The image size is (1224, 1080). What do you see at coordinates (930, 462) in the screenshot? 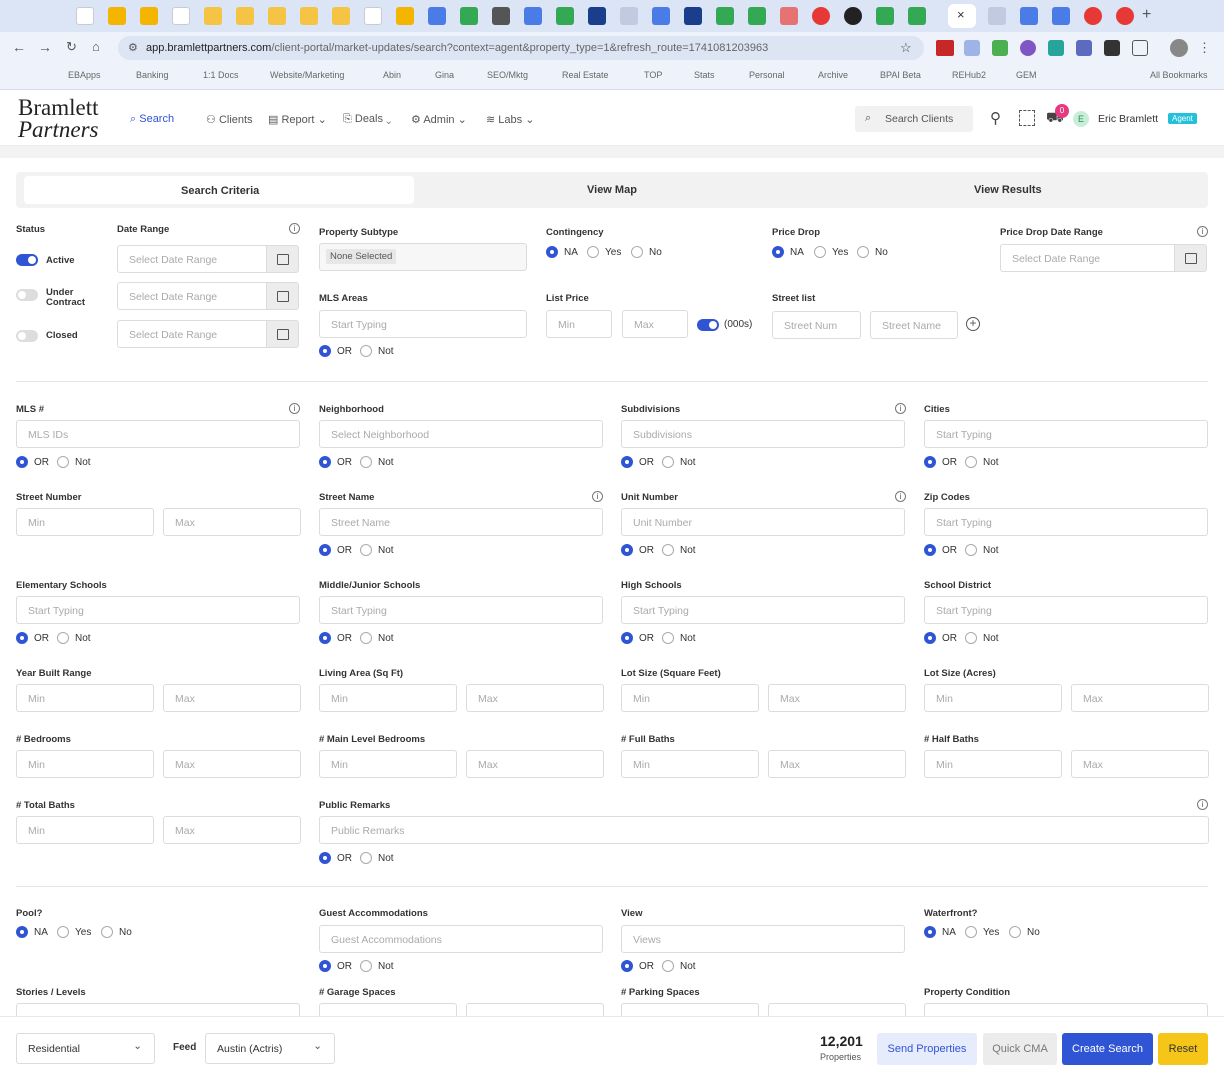
I see `cities-or-radio` at bounding box center [930, 462].